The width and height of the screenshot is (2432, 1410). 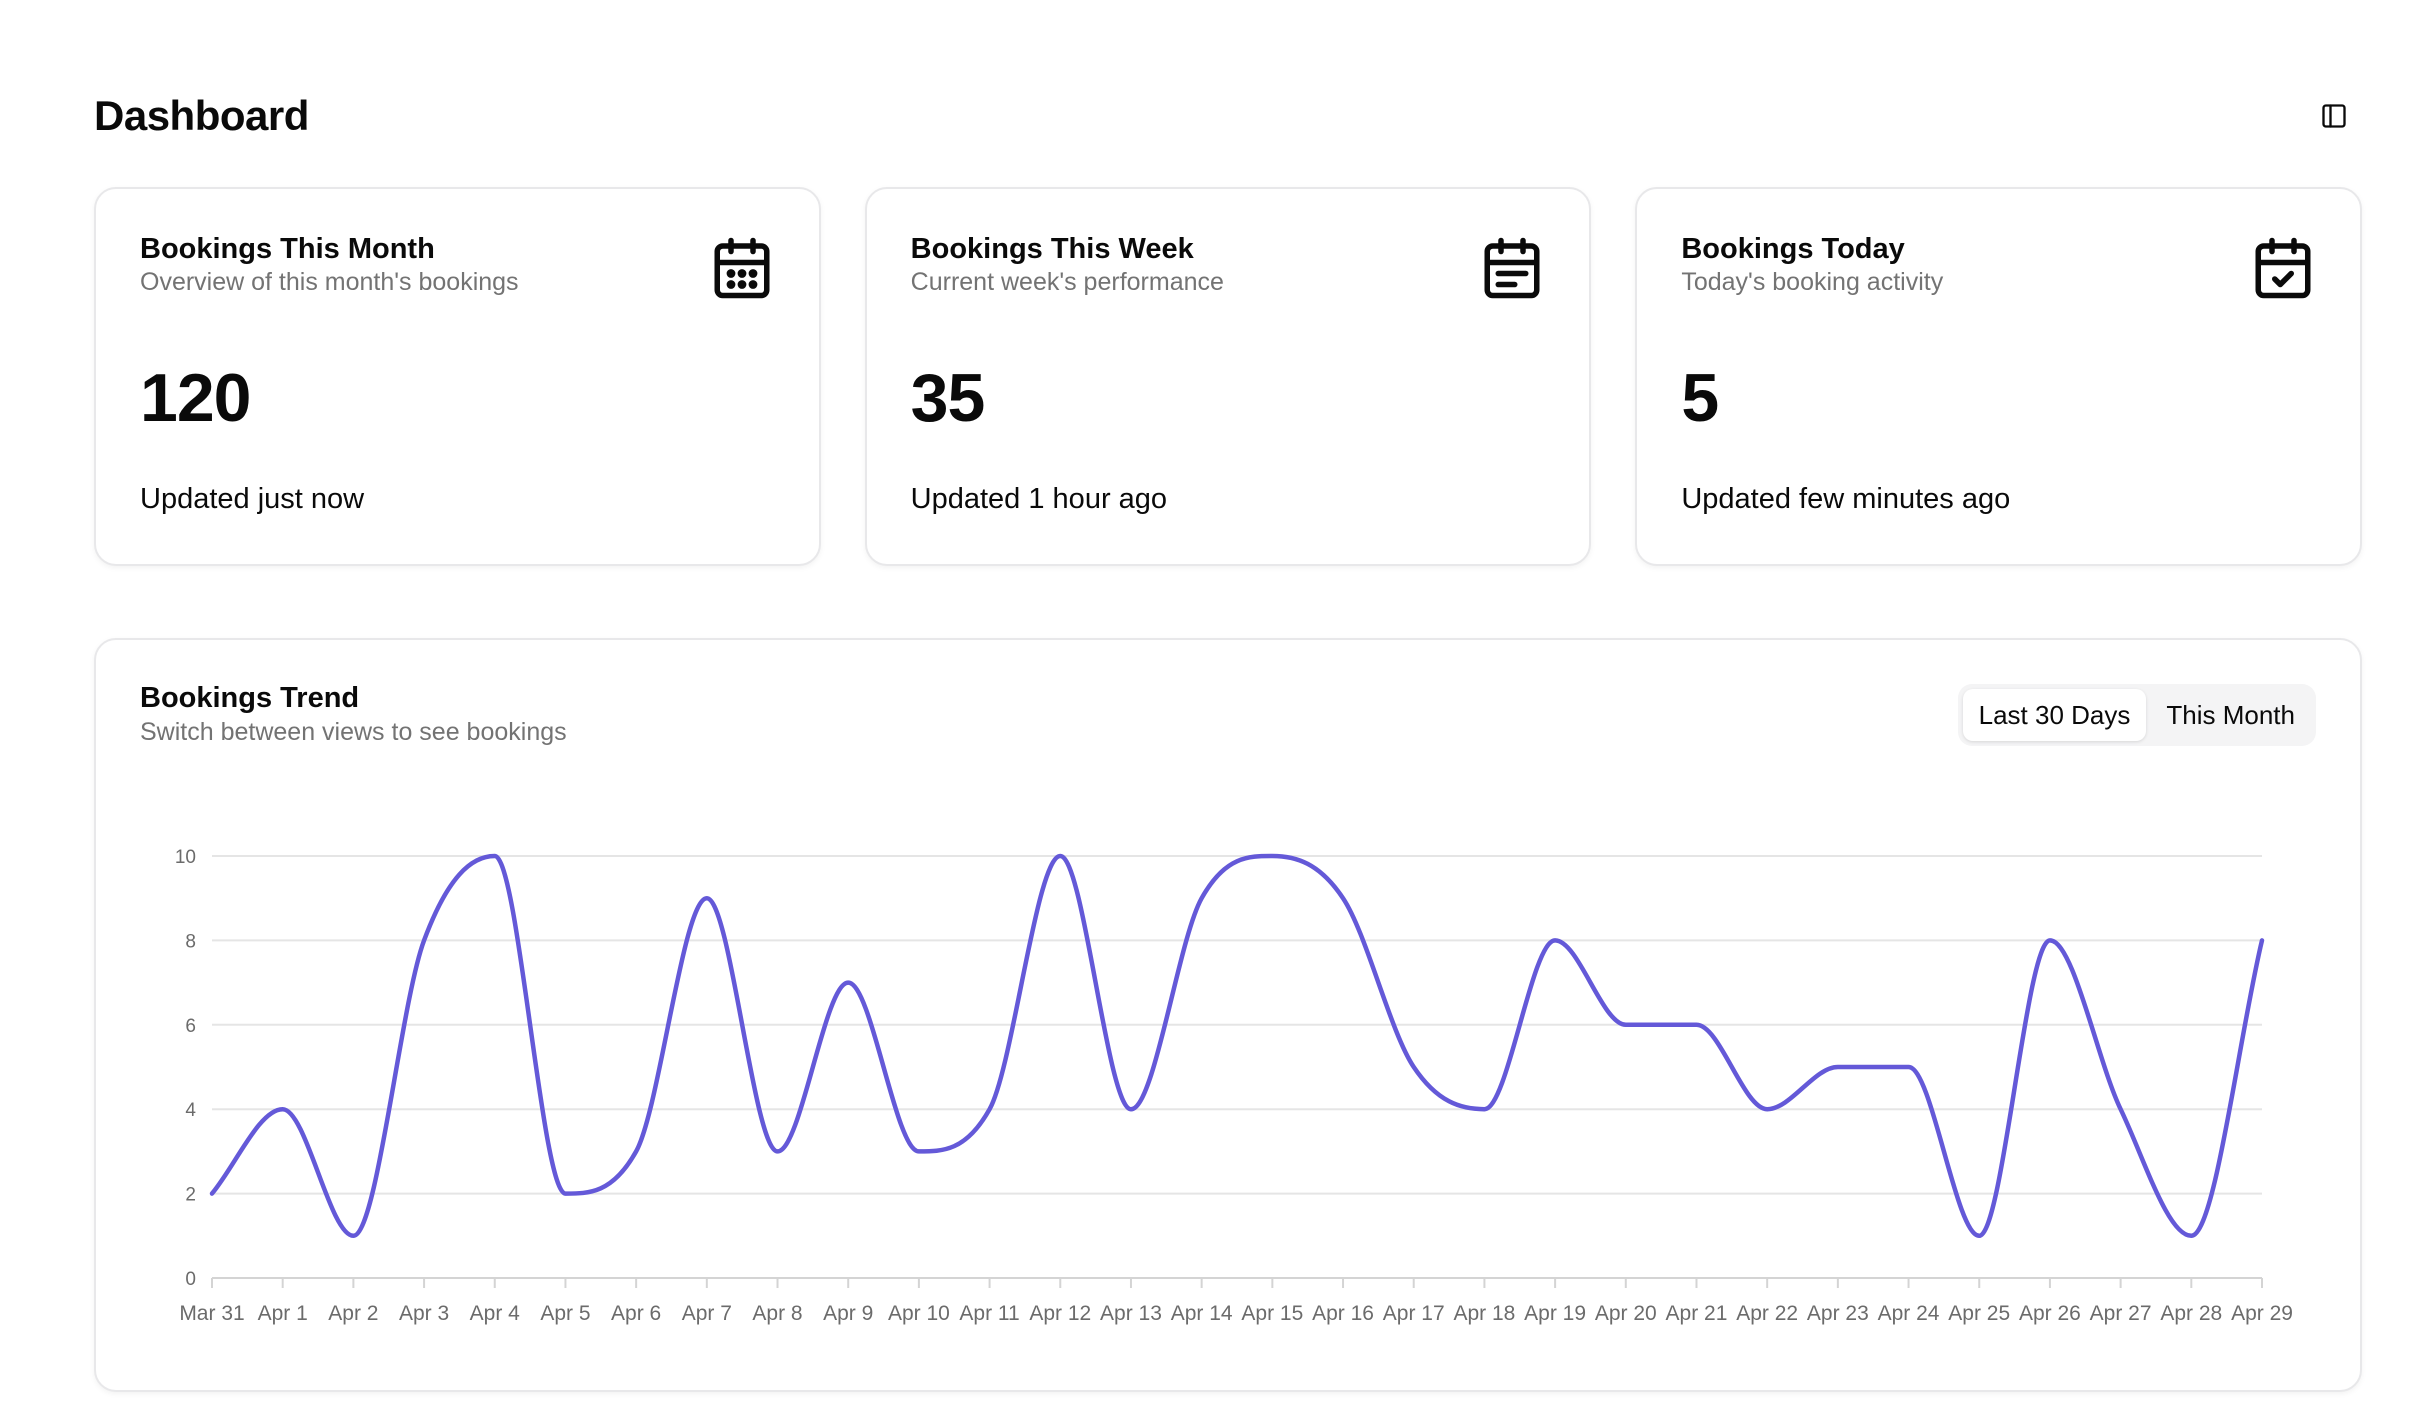 I want to click on x-tick-label: Apr 4, so click(x=495, y=1313).